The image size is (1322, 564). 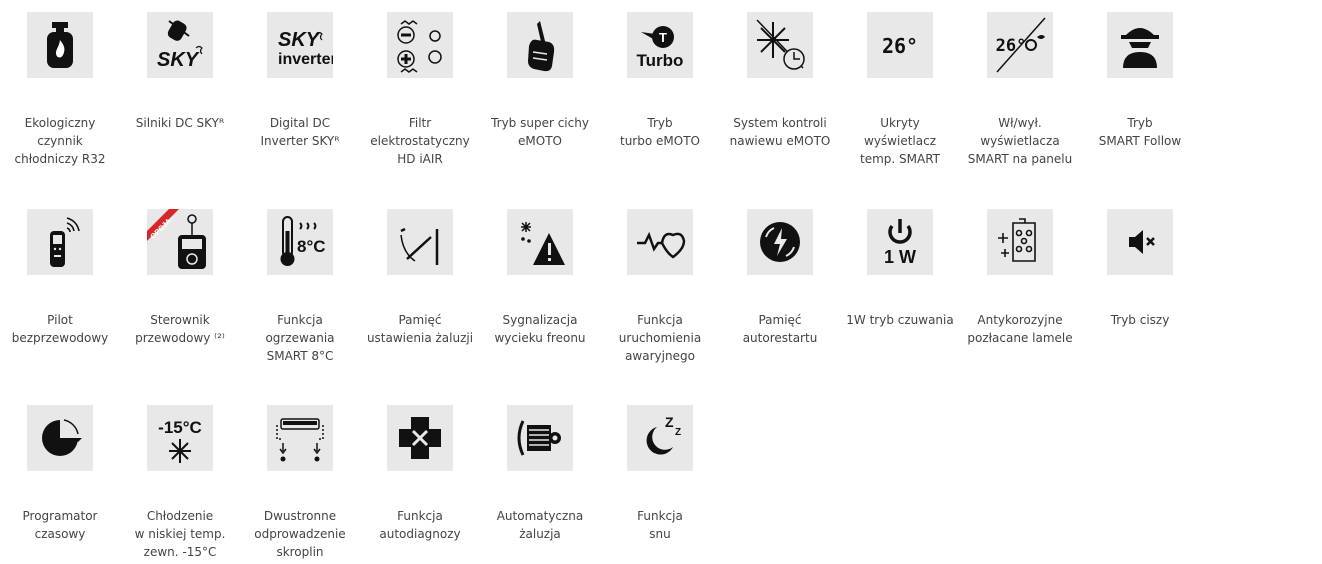 I want to click on feature-label: Pamięć autorestartu, so click(x=780, y=329).